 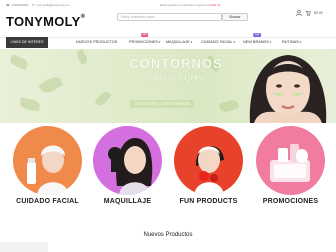 I want to click on new-badge: new, so click(x=257, y=35).